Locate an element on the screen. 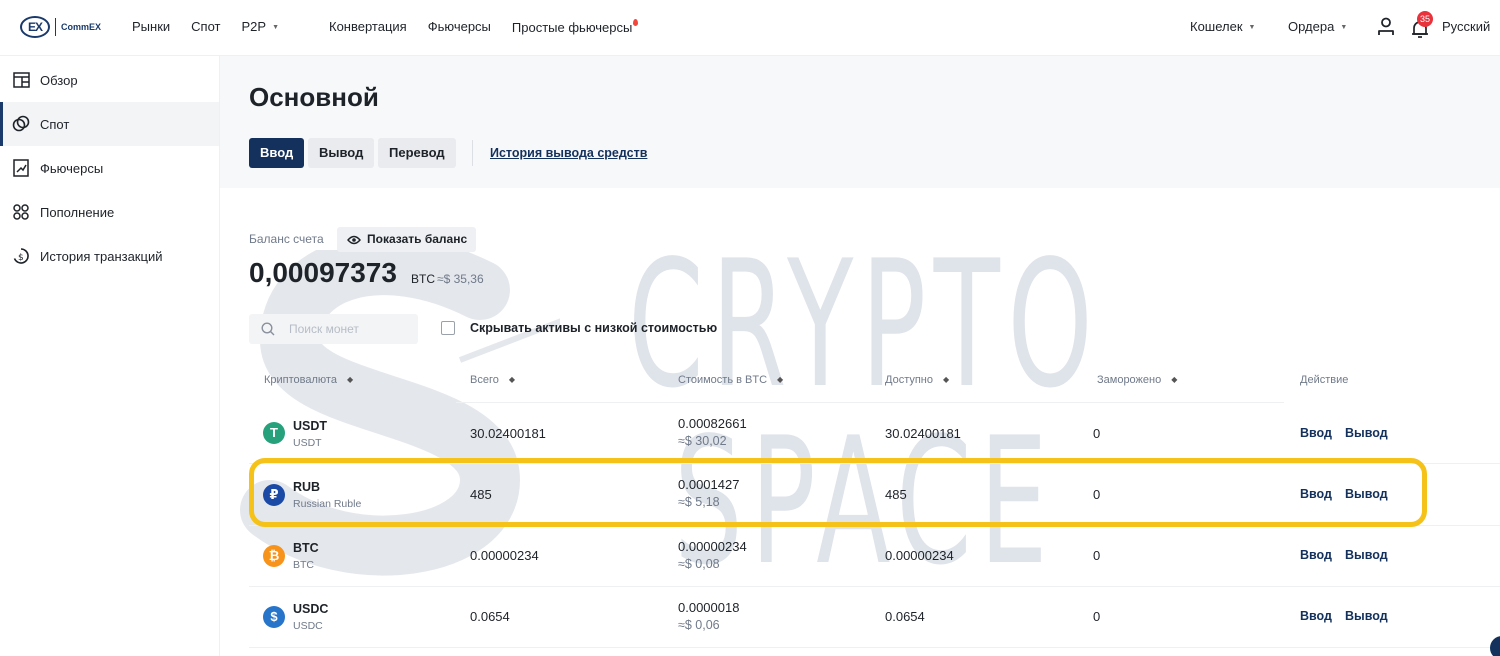  funding-icon is located at coordinates (21, 212).